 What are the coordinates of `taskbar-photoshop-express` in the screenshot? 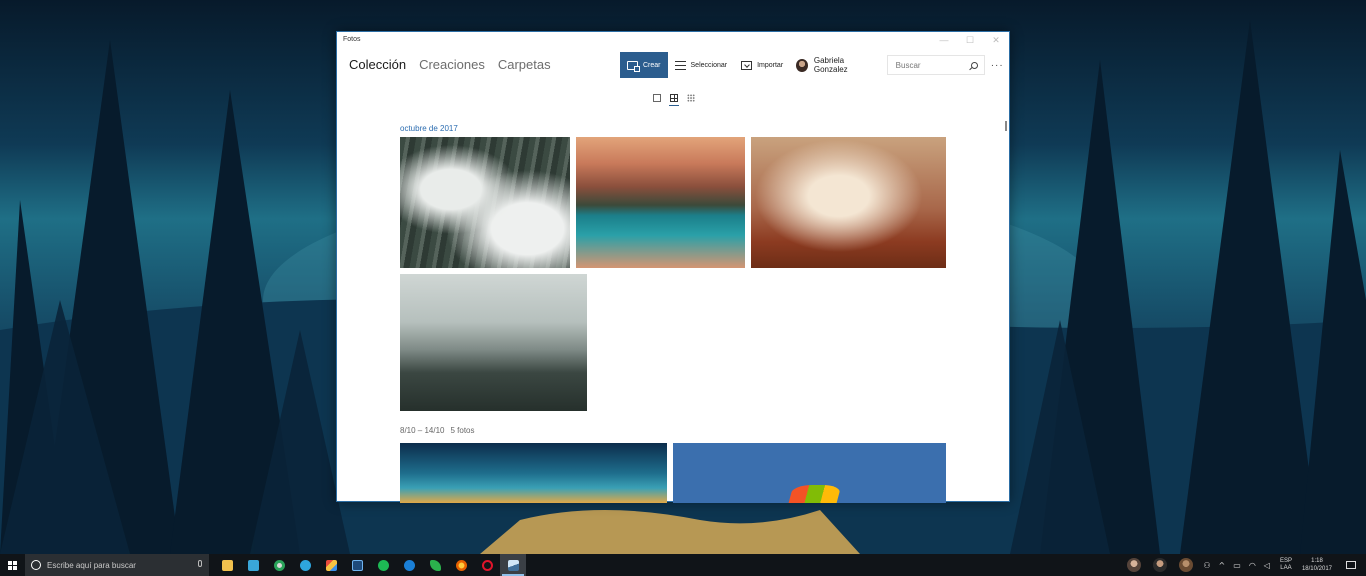 It's located at (357, 565).